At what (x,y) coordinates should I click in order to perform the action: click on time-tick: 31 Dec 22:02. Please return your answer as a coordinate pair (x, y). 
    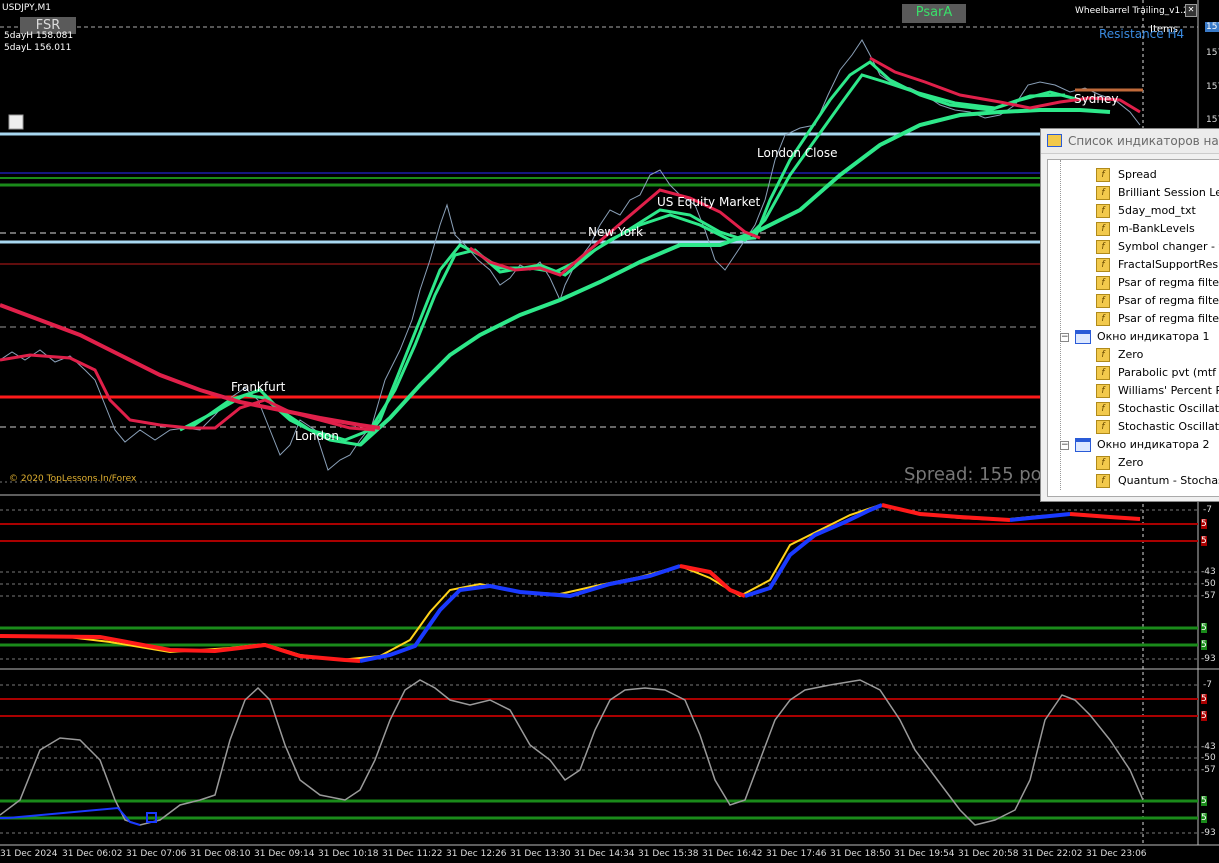
    Looking at the image, I should click on (1052, 854).